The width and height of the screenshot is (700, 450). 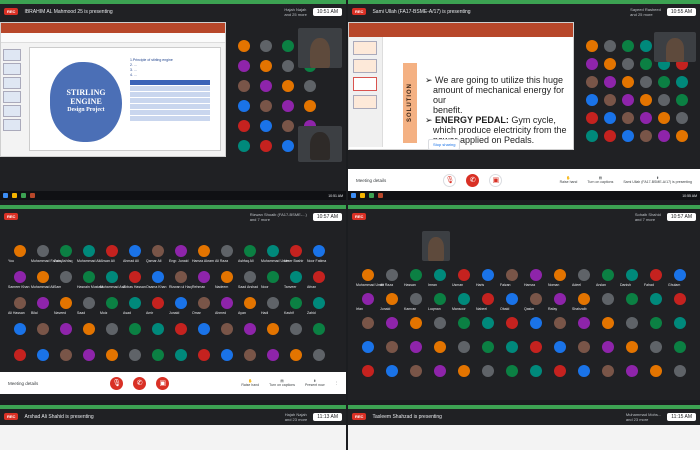 I want to click on participant-name: Asad, so click(x=127, y=313).